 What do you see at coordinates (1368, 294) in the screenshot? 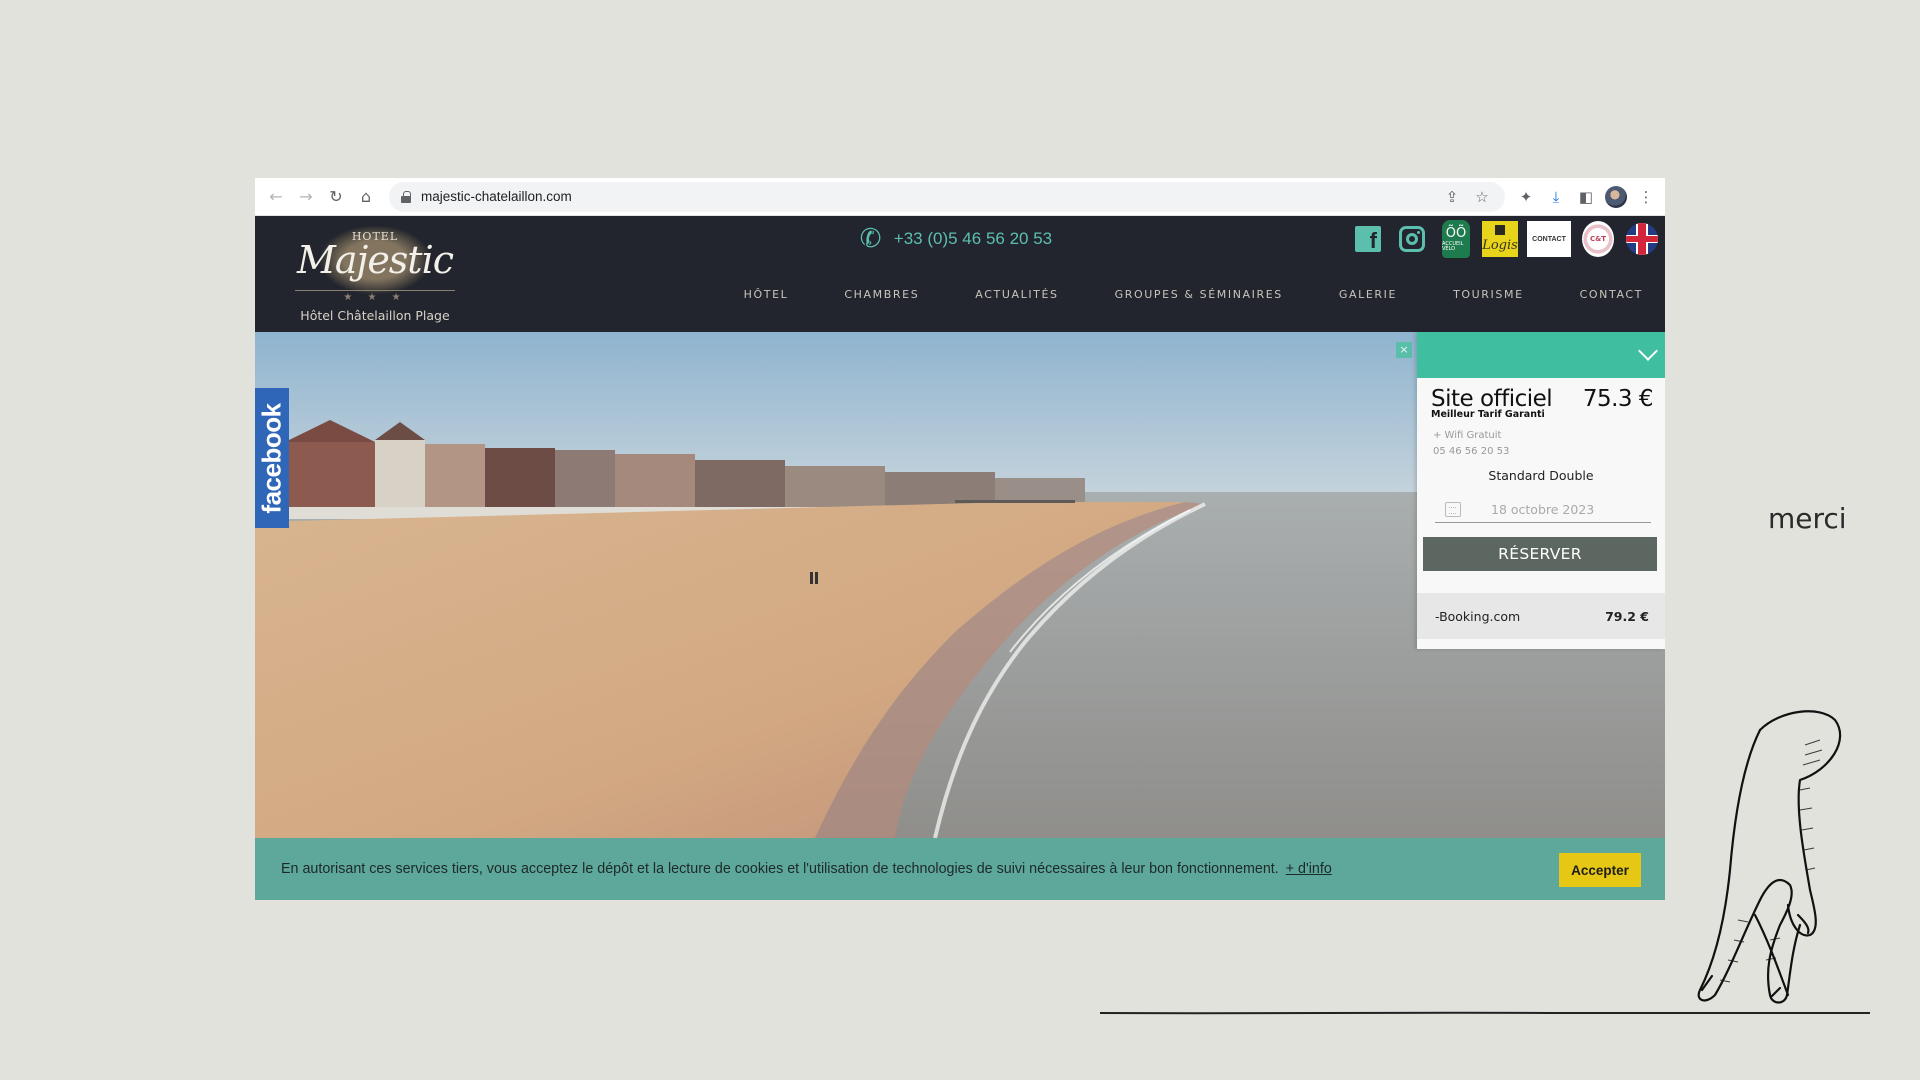
I see `nav-galerie: GALERIE` at bounding box center [1368, 294].